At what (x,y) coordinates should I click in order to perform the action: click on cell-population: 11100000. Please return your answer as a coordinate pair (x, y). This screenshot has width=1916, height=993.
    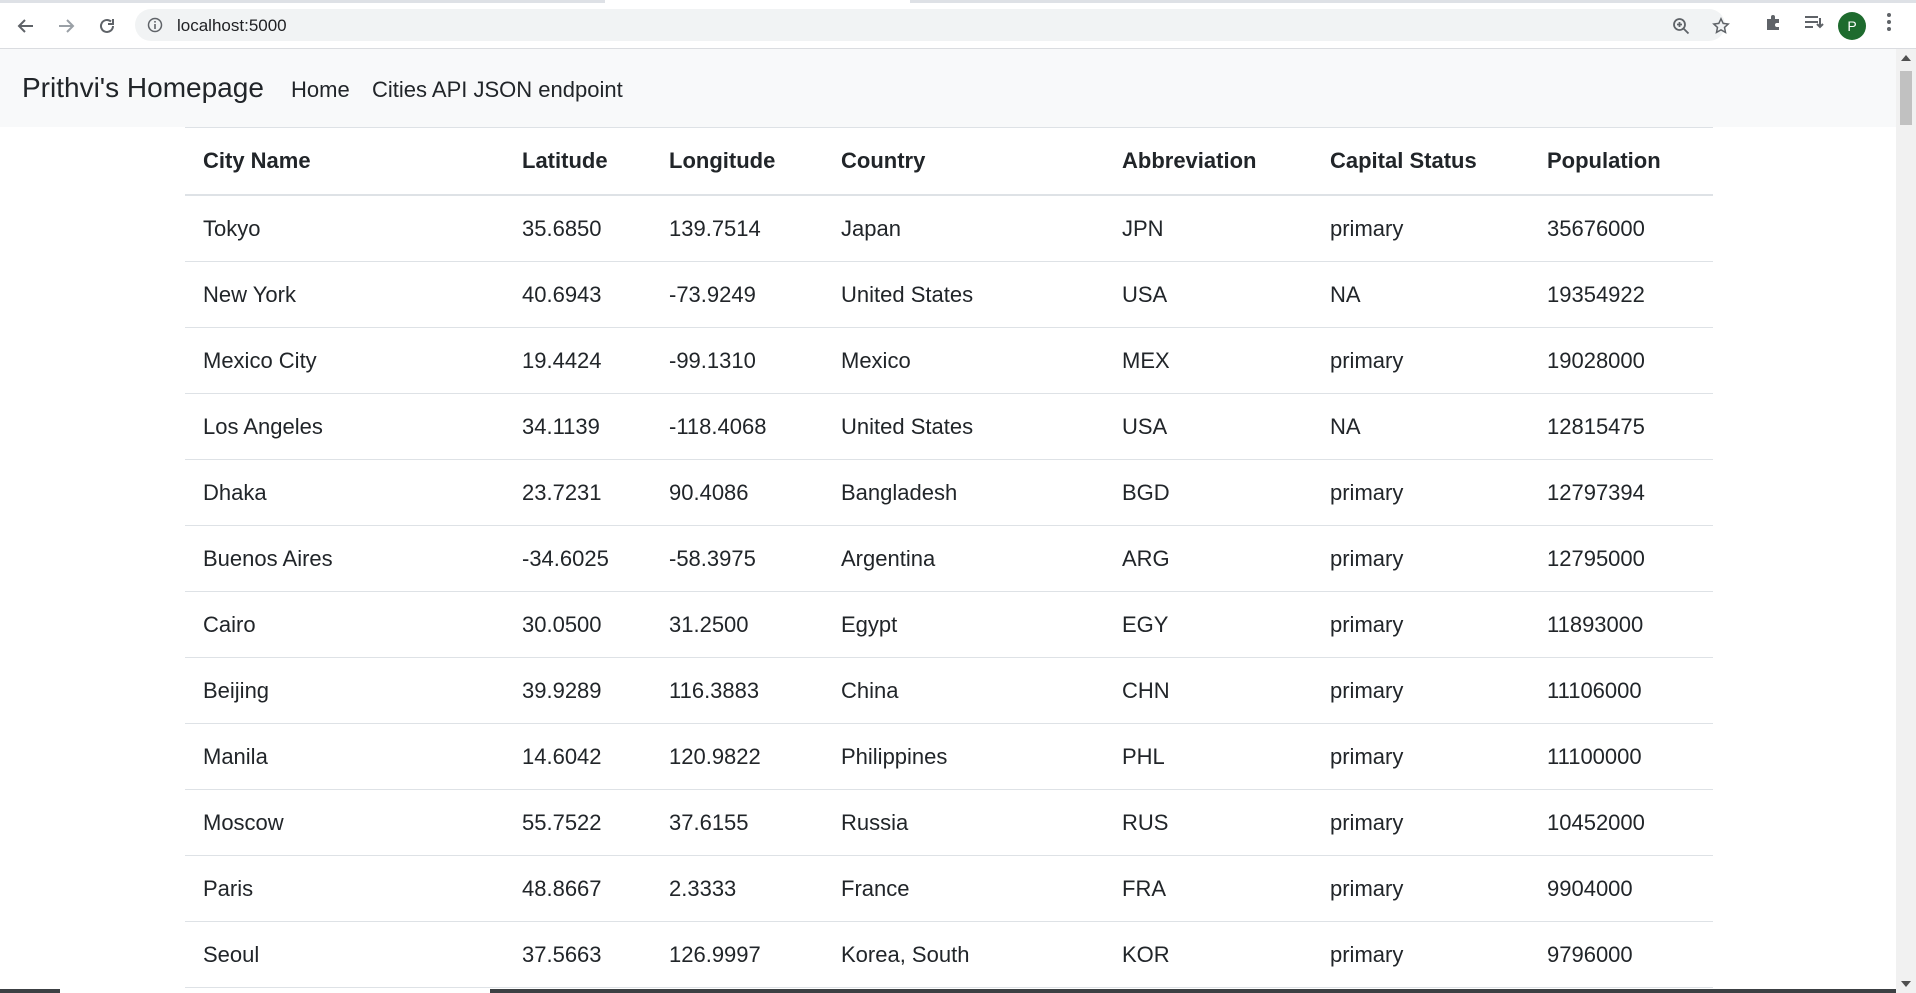
    Looking at the image, I should click on (1621, 756).